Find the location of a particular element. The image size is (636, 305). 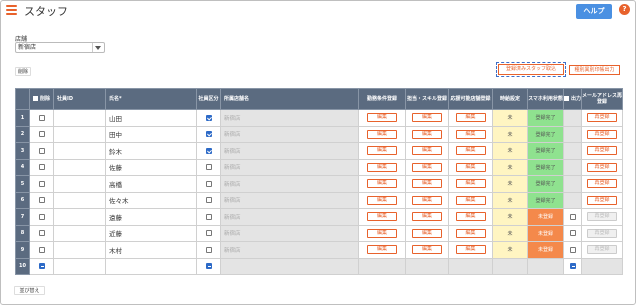

name-cell: 近藤 is located at coordinates (151, 233).